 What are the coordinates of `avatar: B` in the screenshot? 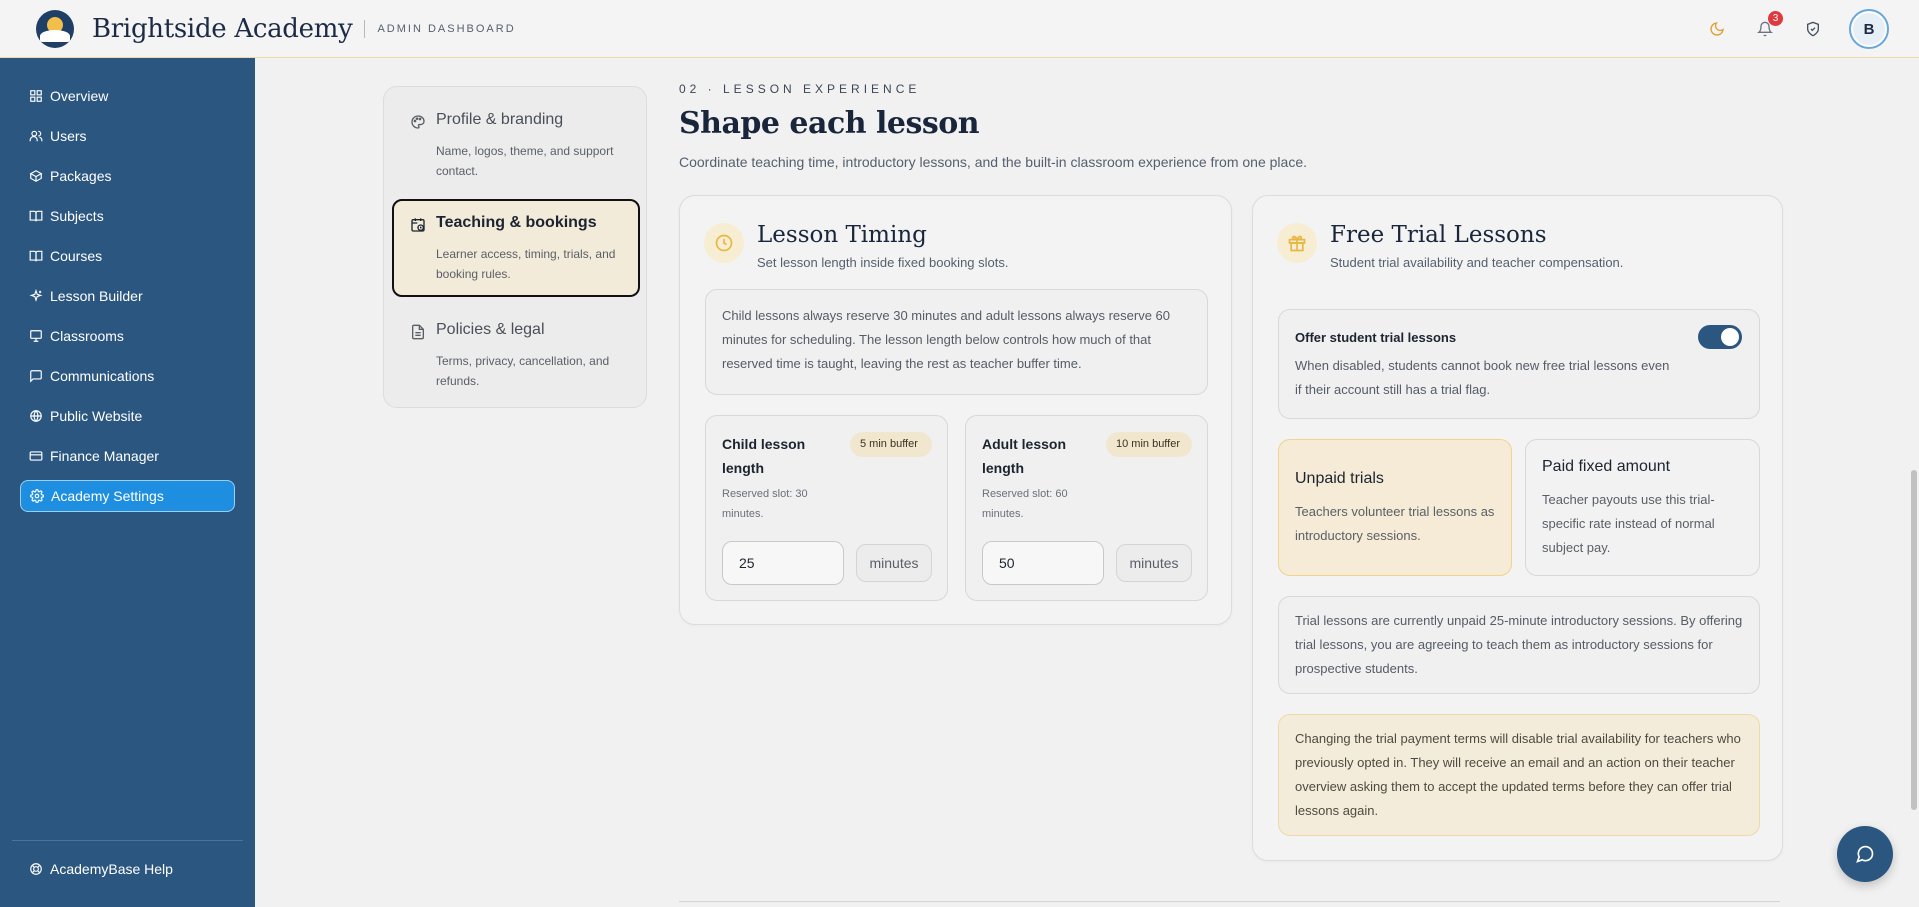 It's located at (1869, 29).